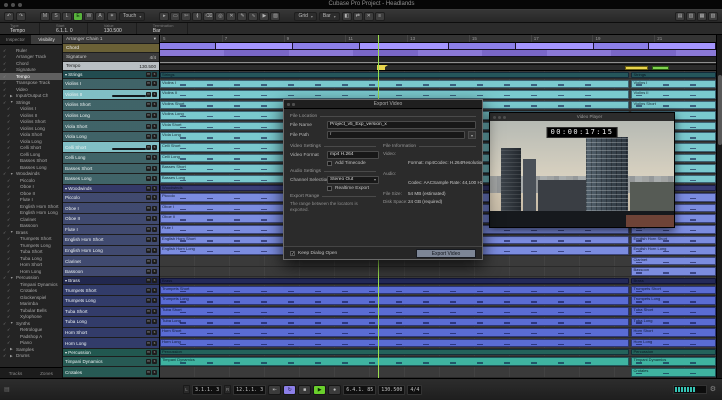  I want to click on track-header-row: Timpani Dynamics m s, so click(111, 362).